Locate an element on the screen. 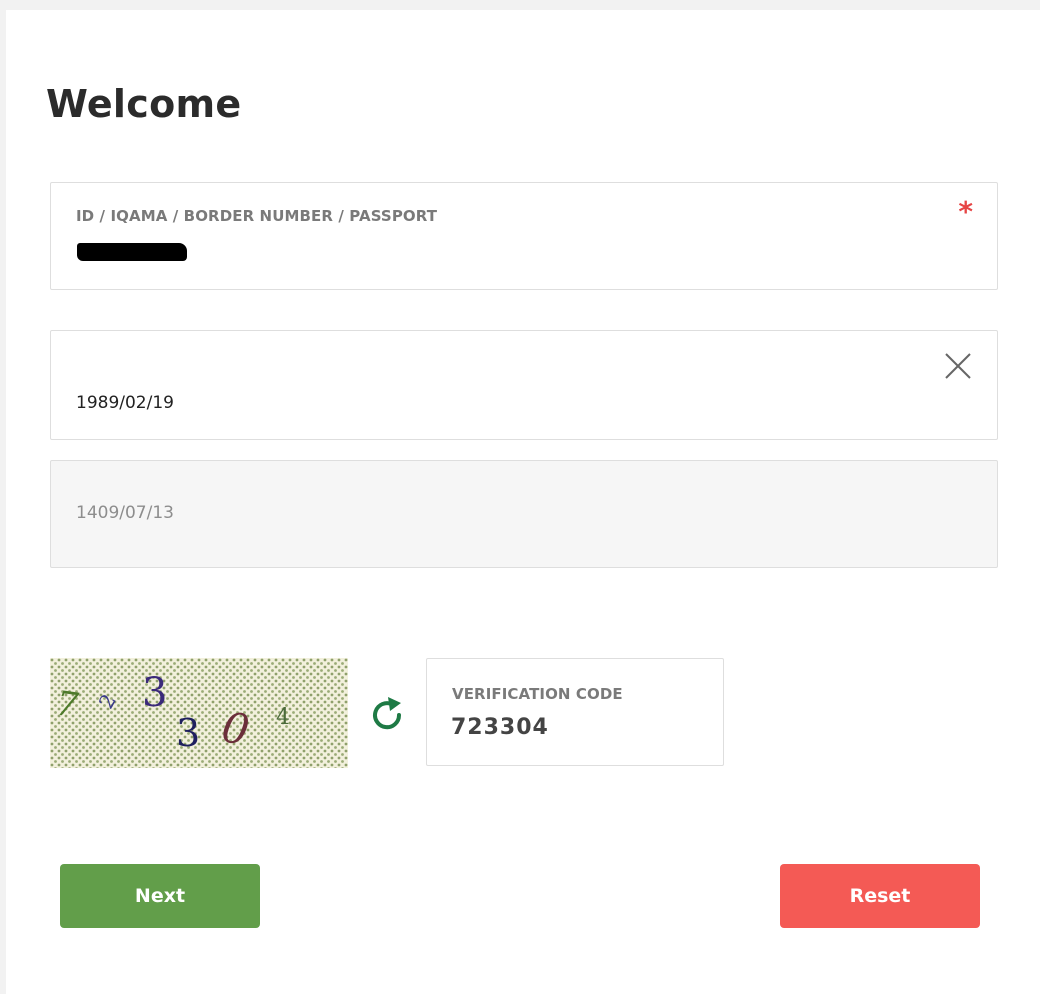 Image resolution: width=1040 pixels, height=994 pixels. verification-code-input is located at coordinates (576, 727).